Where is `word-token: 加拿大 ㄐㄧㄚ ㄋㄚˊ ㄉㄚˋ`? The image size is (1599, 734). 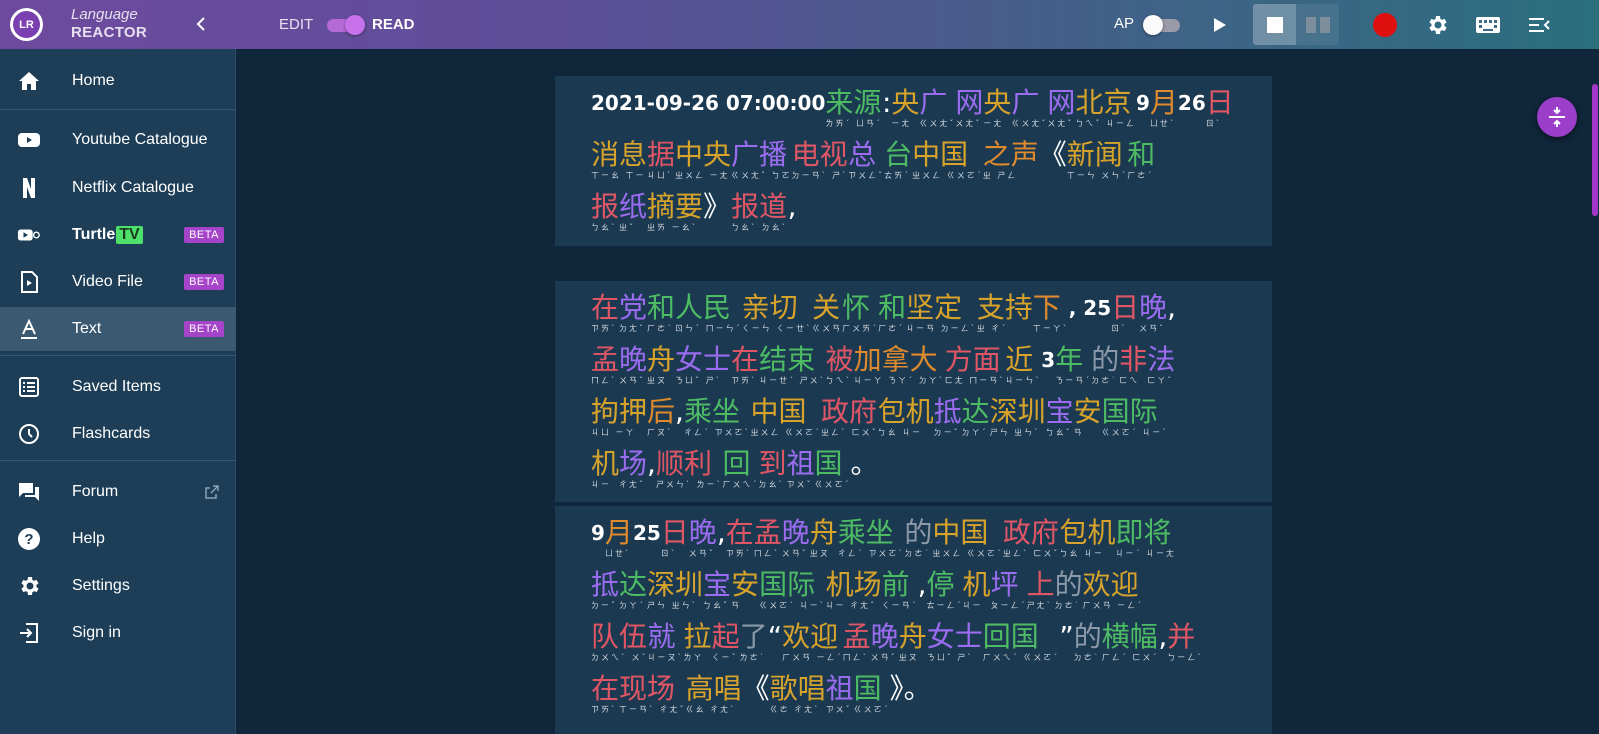 word-token: 加拿大 ㄐㄧㄚ ㄋㄚˊ ㄉㄚˋ is located at coordinates (899, 366).